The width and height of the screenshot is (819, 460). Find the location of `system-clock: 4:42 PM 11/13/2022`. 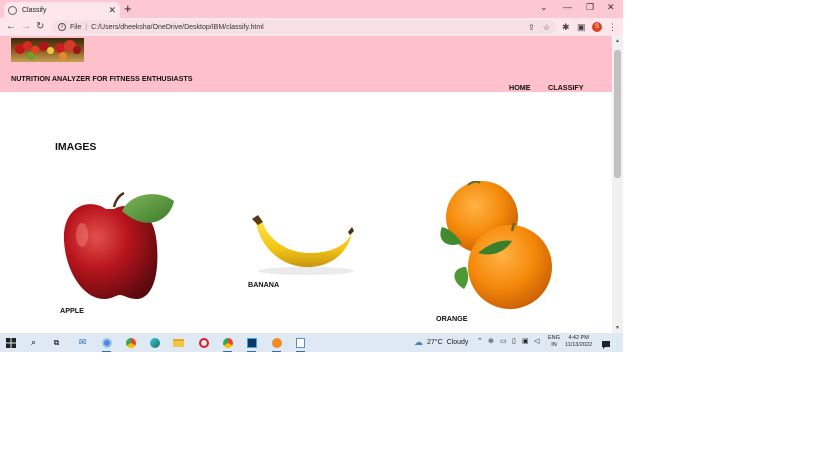

system-clock: 4:42 PM 11/13/2022 is located at coordinates (578, 342).